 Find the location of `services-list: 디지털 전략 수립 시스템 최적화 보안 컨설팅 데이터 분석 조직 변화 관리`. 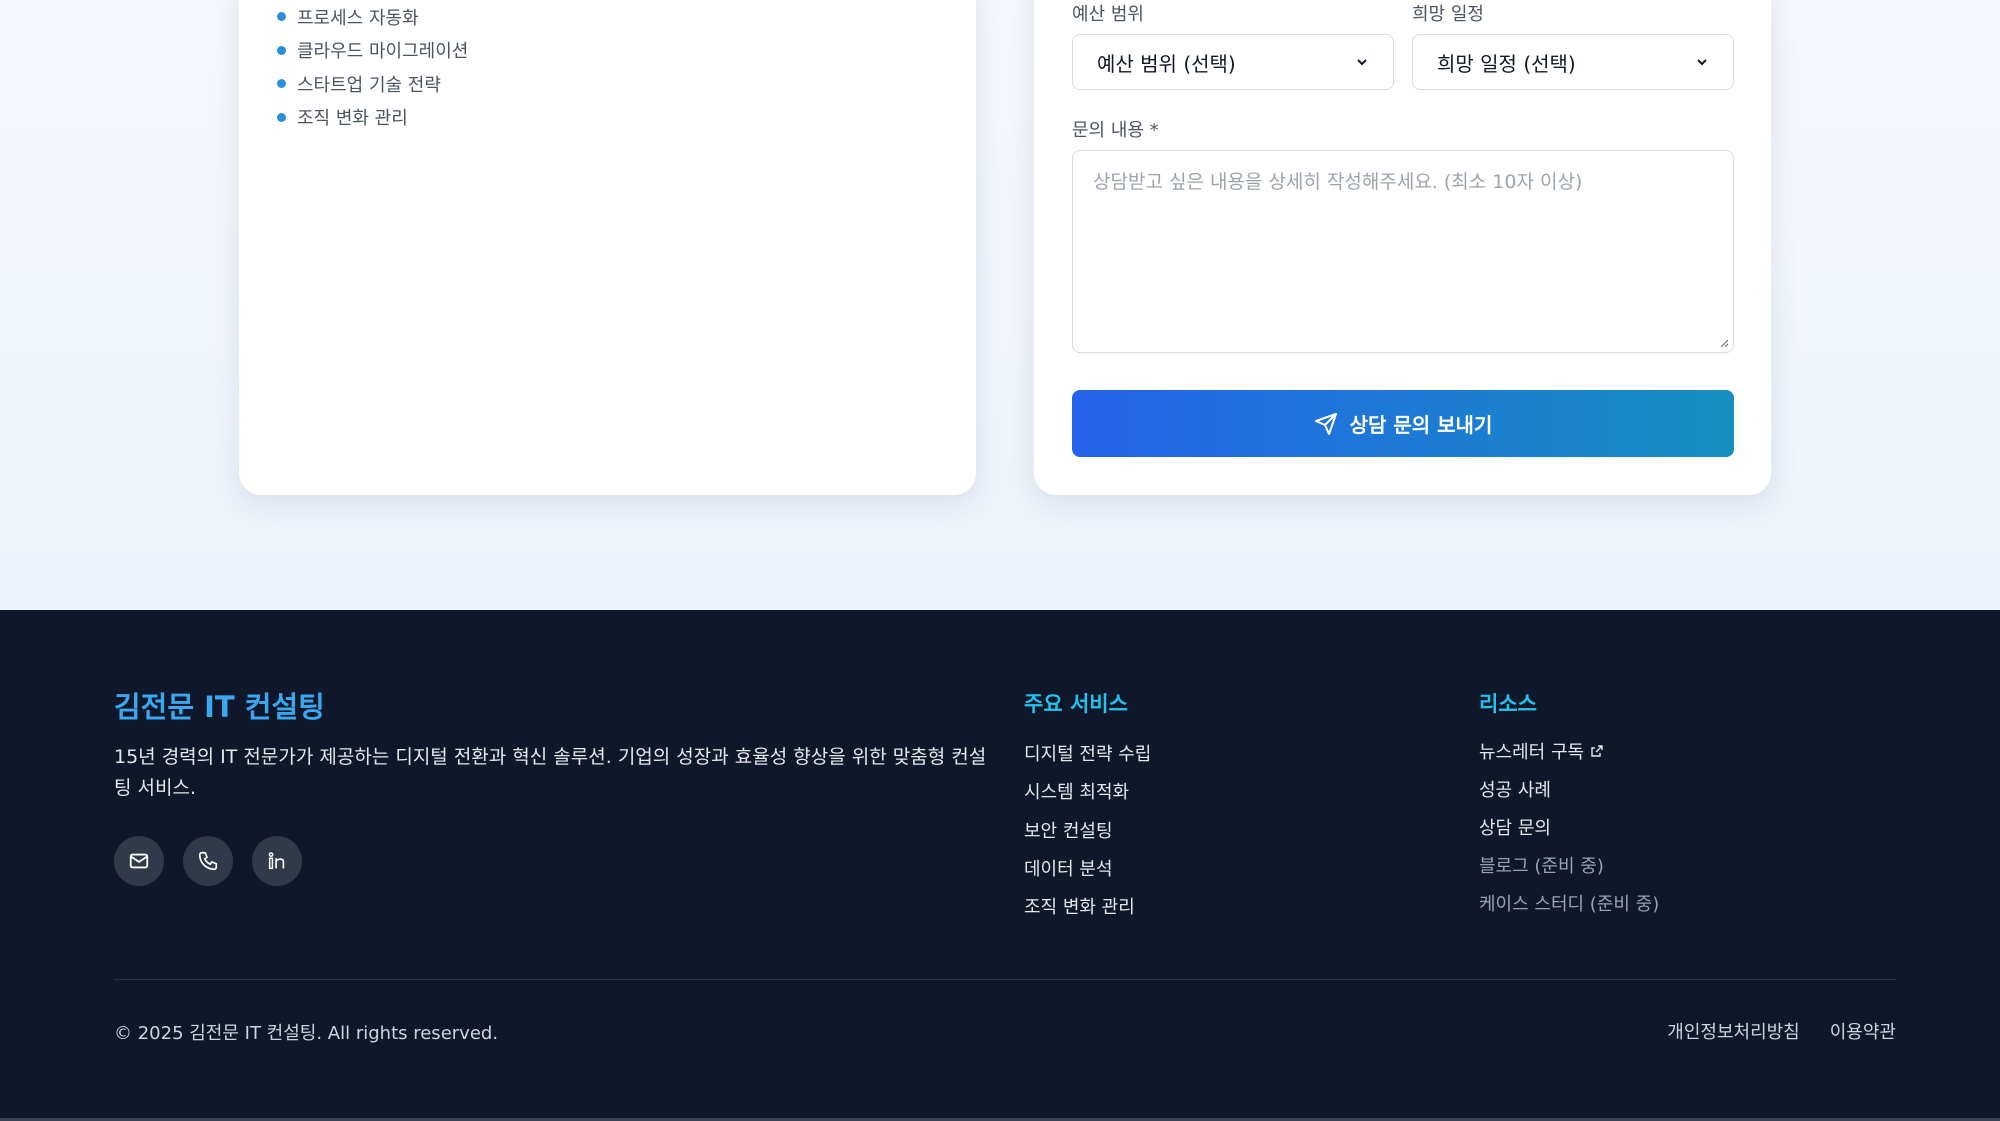

services-list: 디지털 전략 수립 시스템 최적화 보안 컨설팅 데이터 분석 조직 변화 관리 is located at coordinates (1087, 829).